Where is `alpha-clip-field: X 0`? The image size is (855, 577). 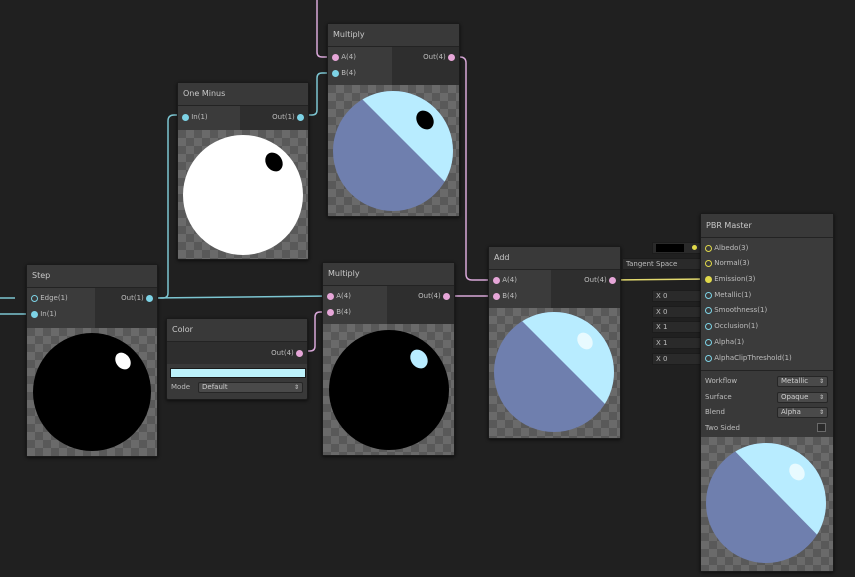 alpha-clip-field: X 0 is located at coordinates (676, 359).